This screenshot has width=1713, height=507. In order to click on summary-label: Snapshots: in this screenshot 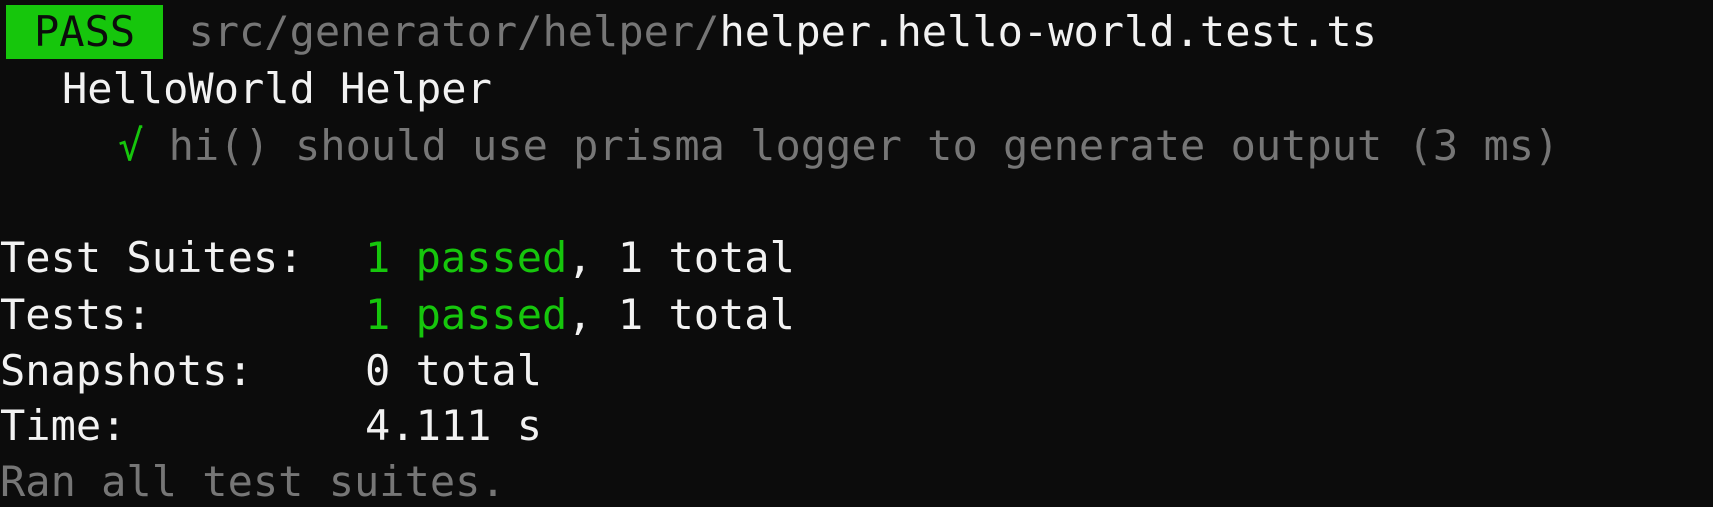, I will do `click(126, 370)`.